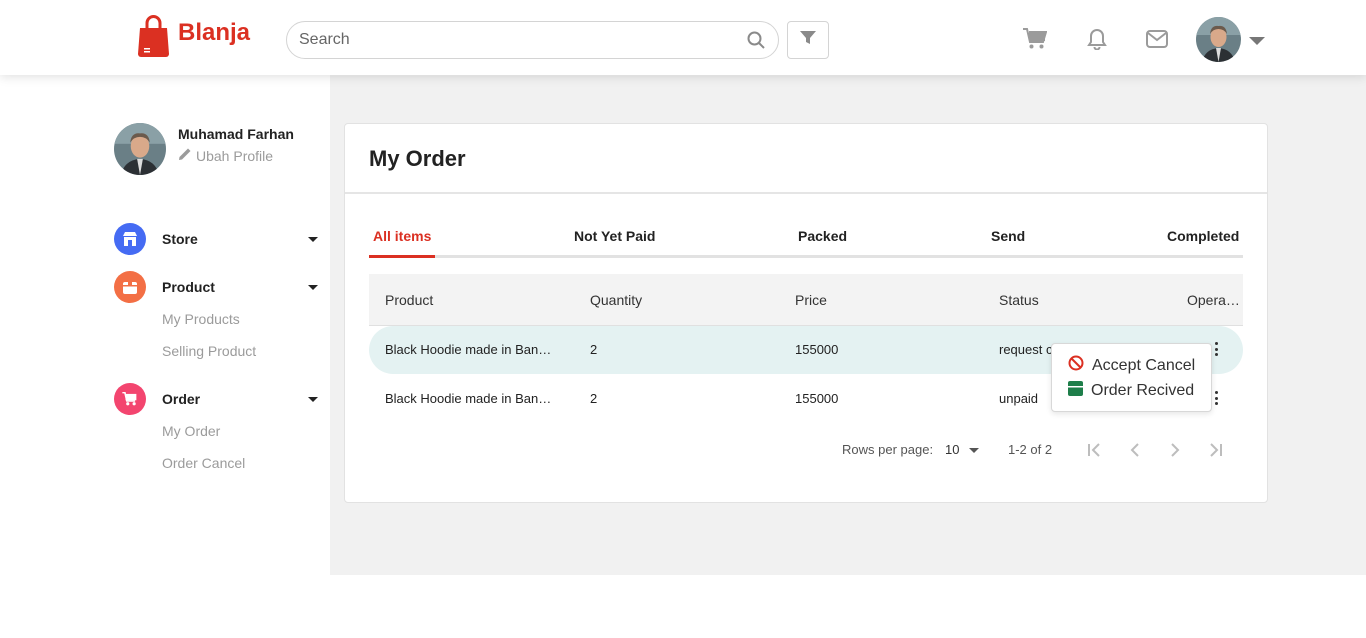 The width and height of the screenshot is (1366, 638). I want to click on pagination-range: 1-2 of 2, so click(1030, 449).